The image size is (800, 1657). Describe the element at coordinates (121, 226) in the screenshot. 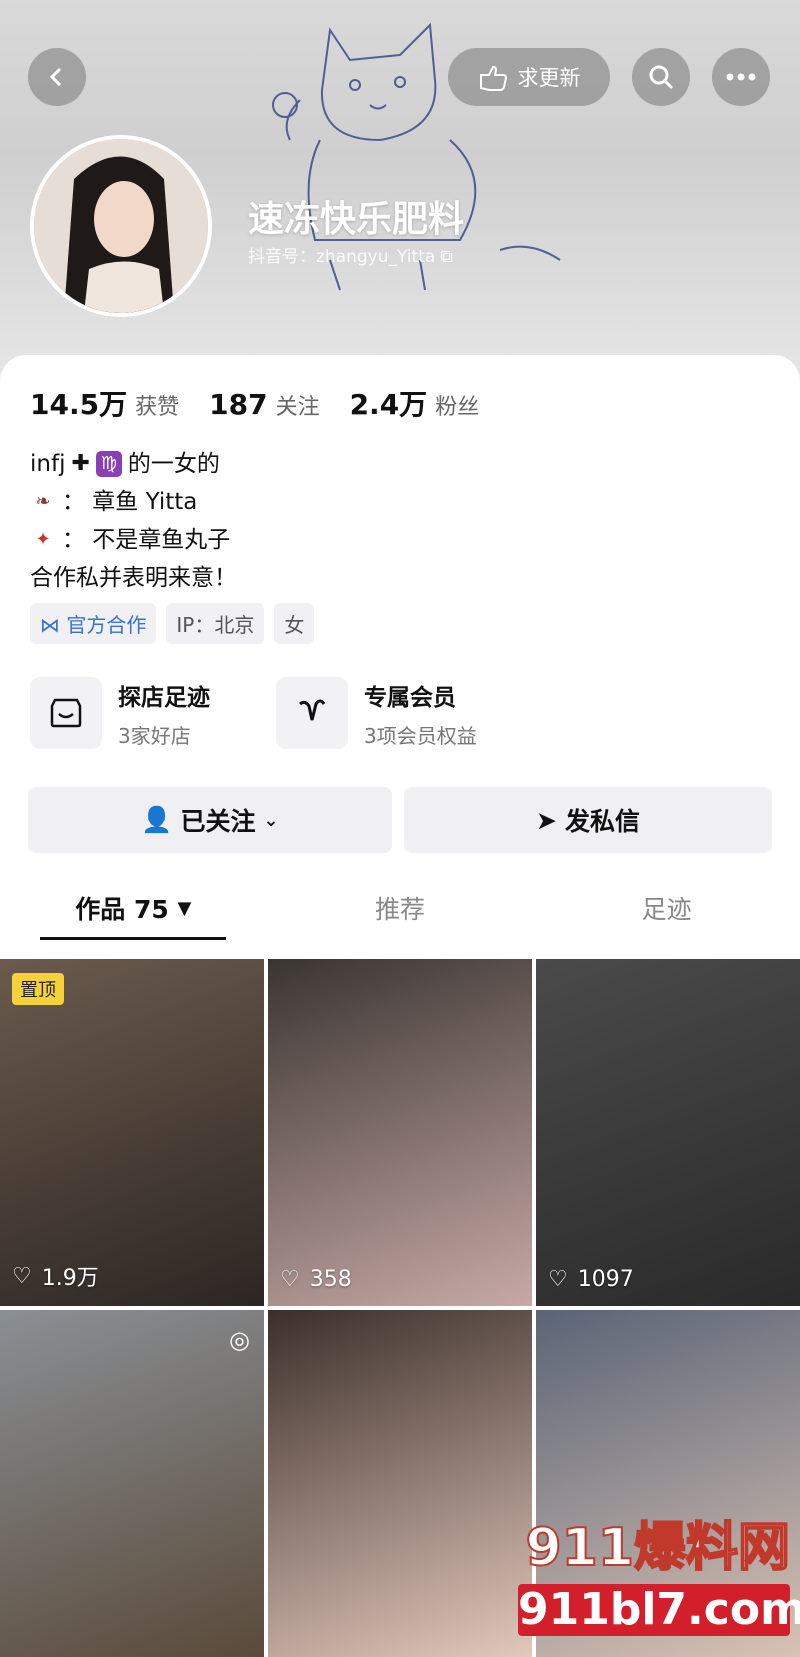

I see `avatar` at that location.